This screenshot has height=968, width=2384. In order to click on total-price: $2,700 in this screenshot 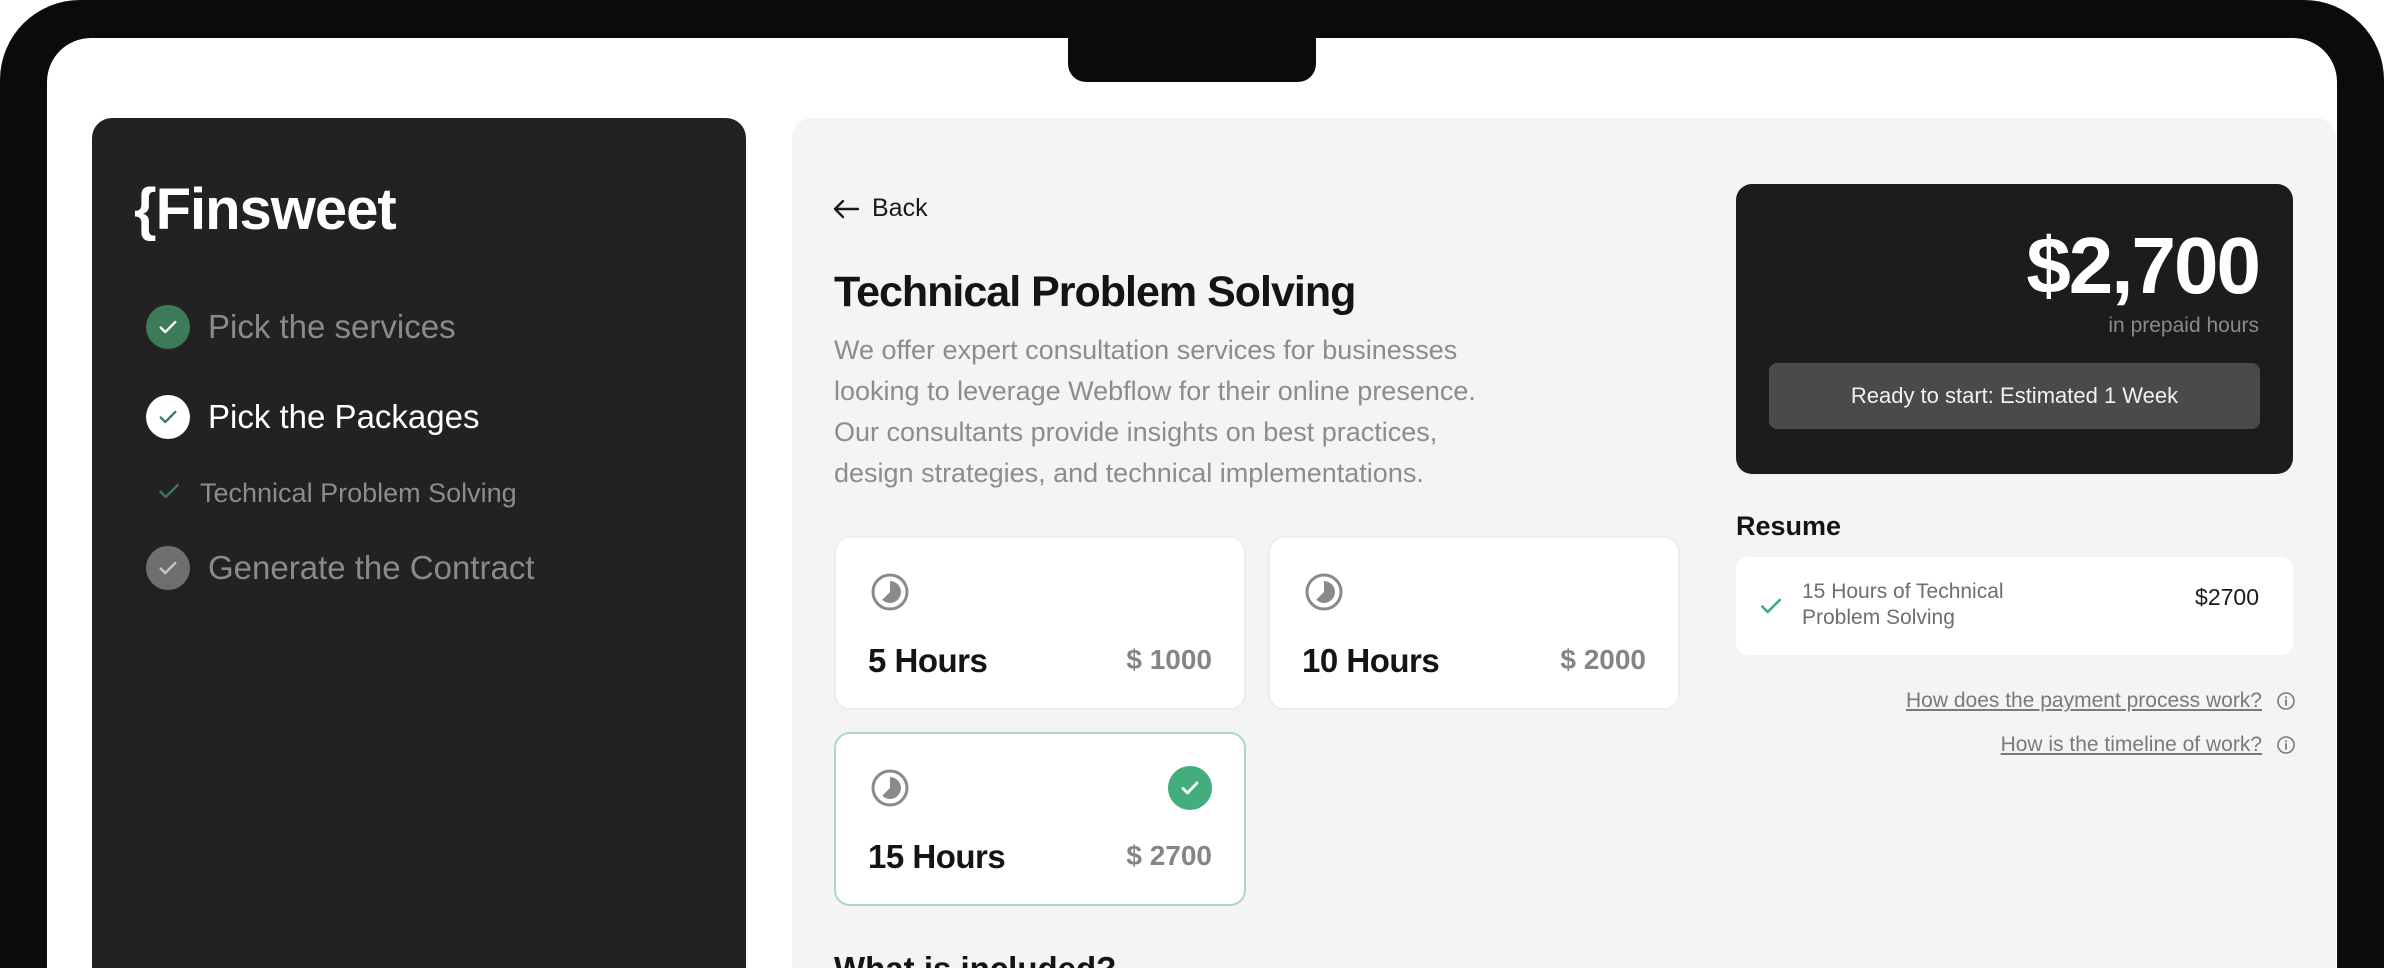, I will do `click(2143, 265)`.